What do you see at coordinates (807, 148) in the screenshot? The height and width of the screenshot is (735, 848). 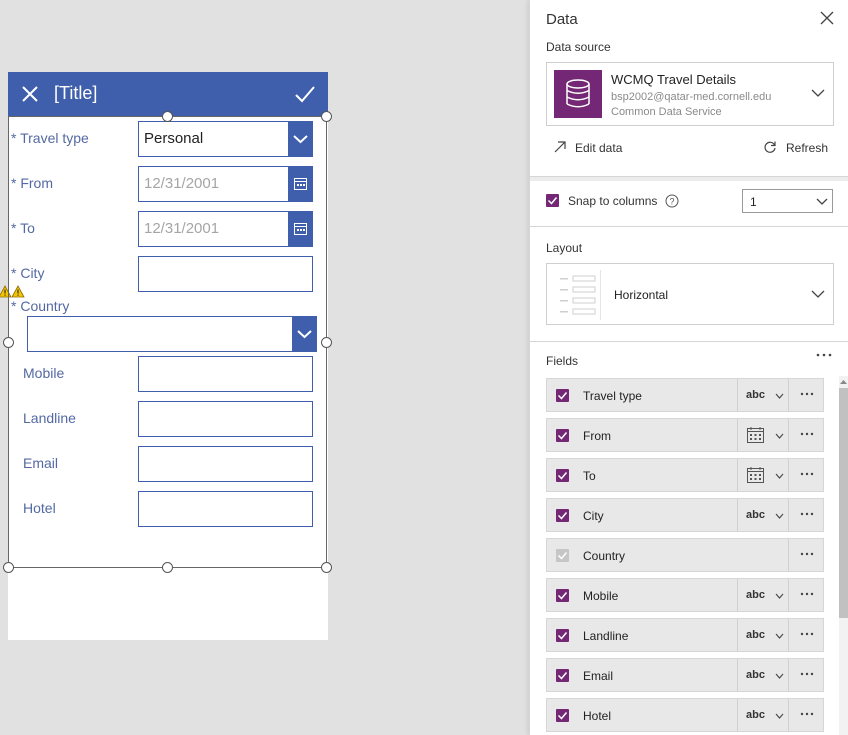 I see `refresh-link: Refresh` at bounding box center [807, 148].